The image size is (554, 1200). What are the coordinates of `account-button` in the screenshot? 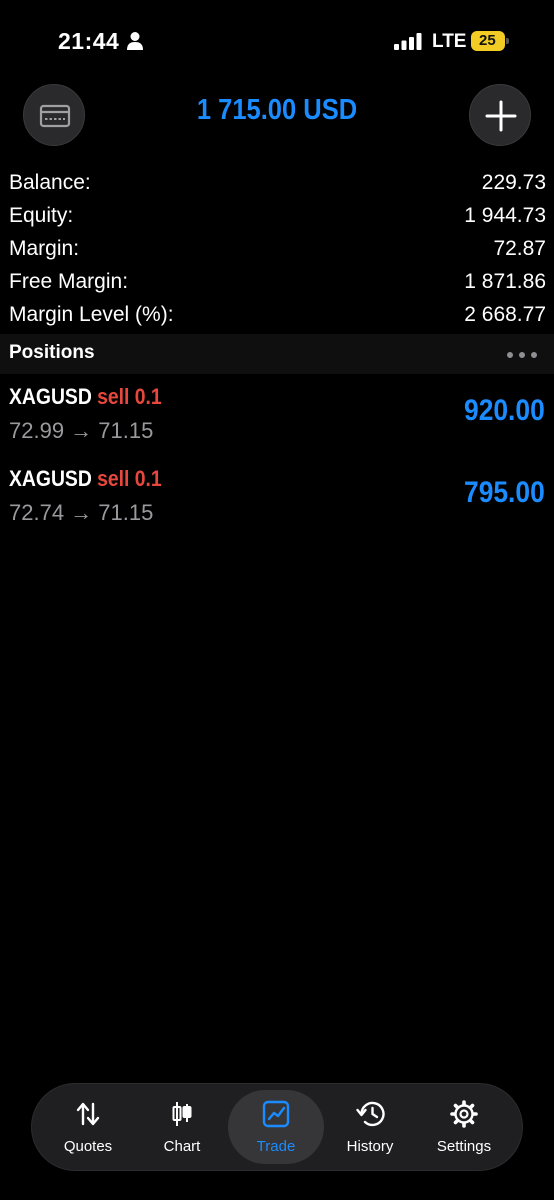 It's located at (54, 115).